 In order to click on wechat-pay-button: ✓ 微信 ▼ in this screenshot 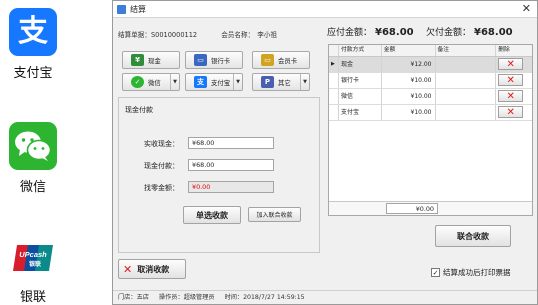, I will do `click(151, 82)`.